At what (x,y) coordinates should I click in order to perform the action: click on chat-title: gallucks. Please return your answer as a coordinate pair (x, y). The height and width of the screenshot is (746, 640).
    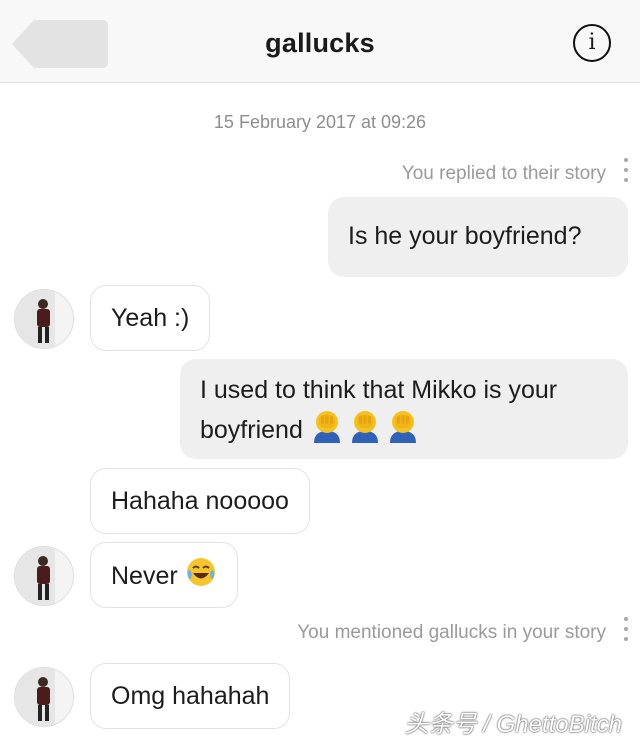
    Looking at the image, I should click on (320, 43).